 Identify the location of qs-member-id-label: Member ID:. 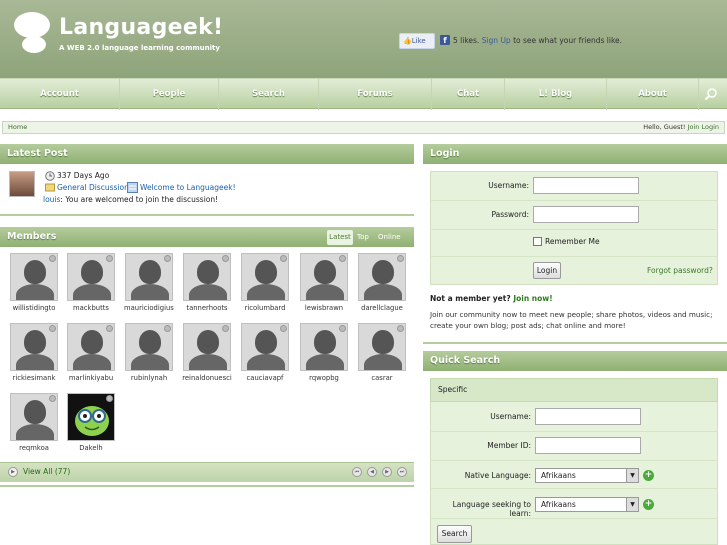
(509, 445).